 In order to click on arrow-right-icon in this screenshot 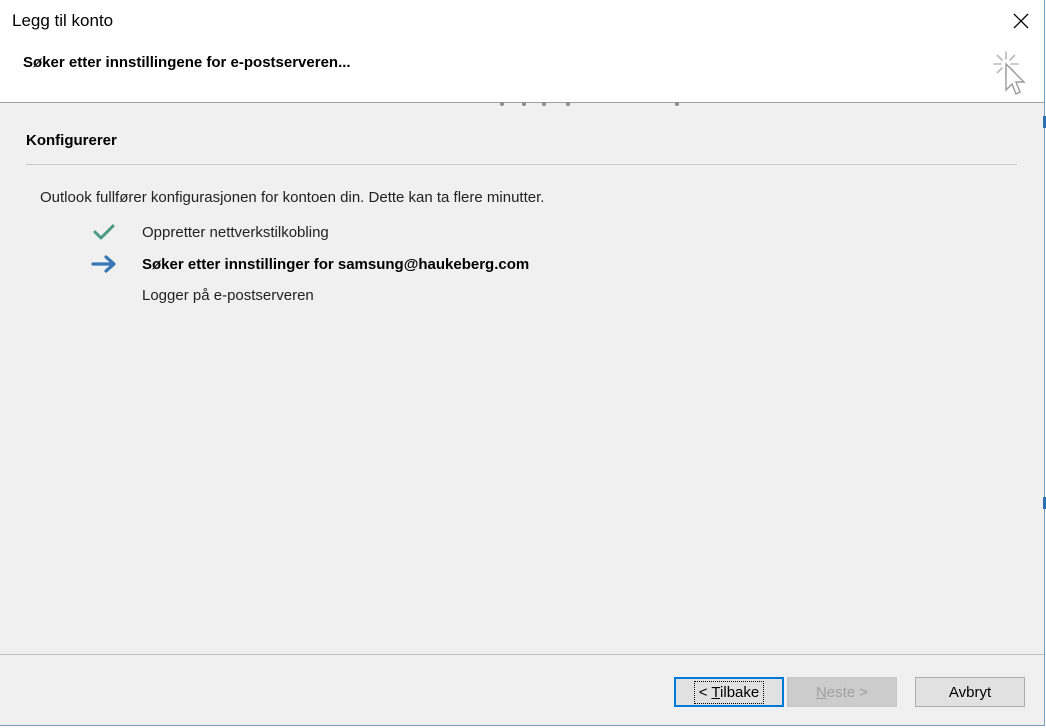, I will do `click(104, 264)`.